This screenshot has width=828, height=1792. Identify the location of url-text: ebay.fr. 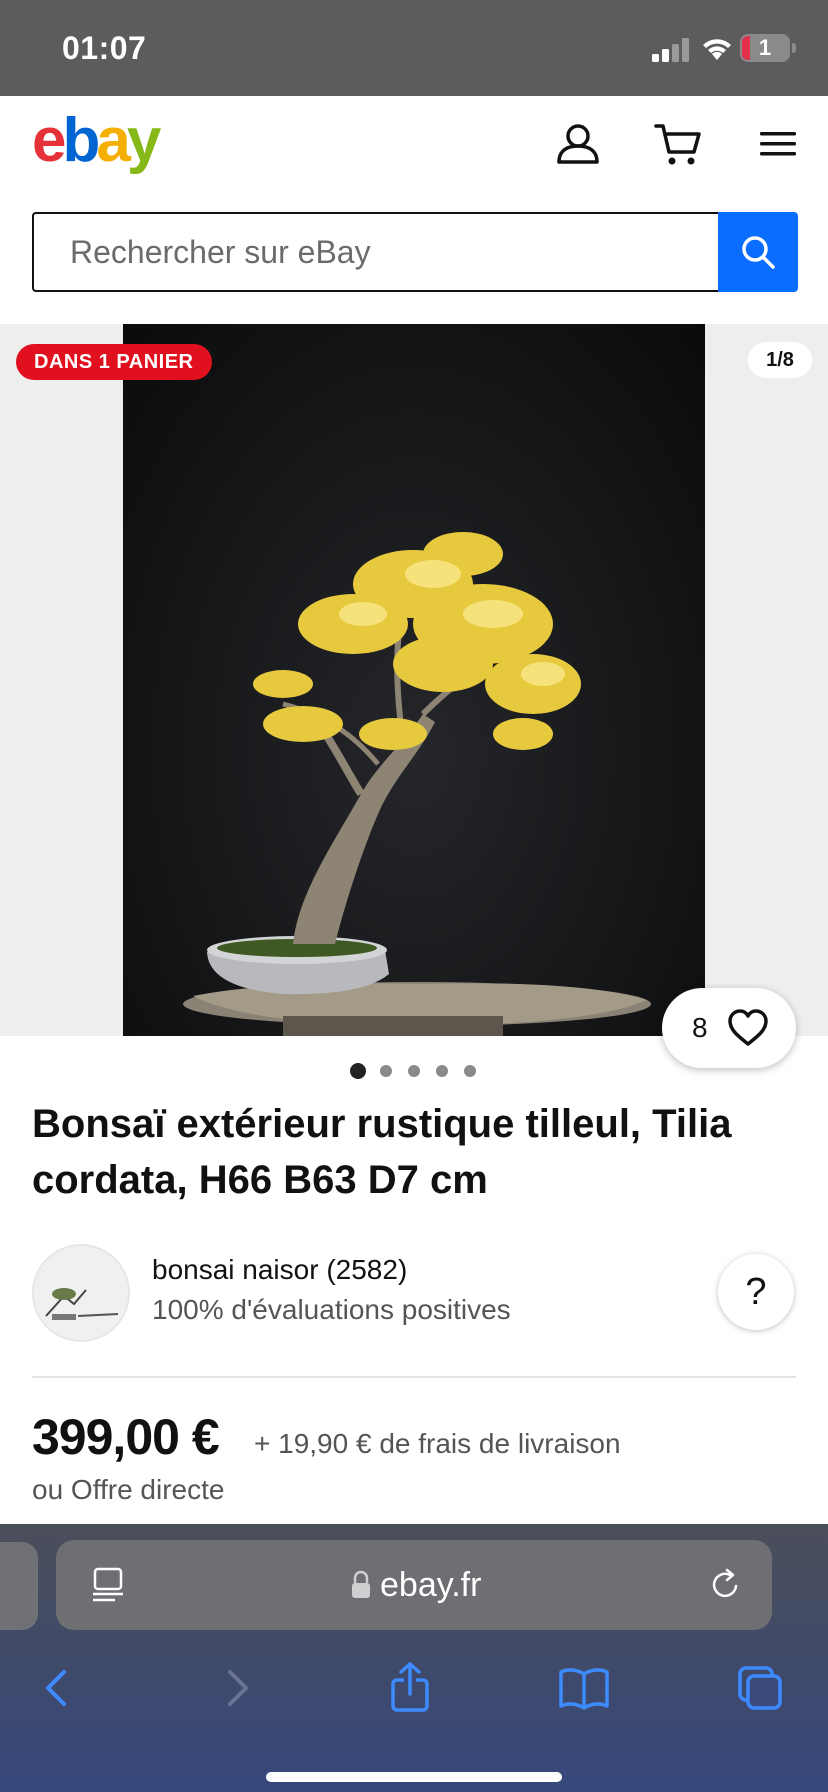
(430, 1585).